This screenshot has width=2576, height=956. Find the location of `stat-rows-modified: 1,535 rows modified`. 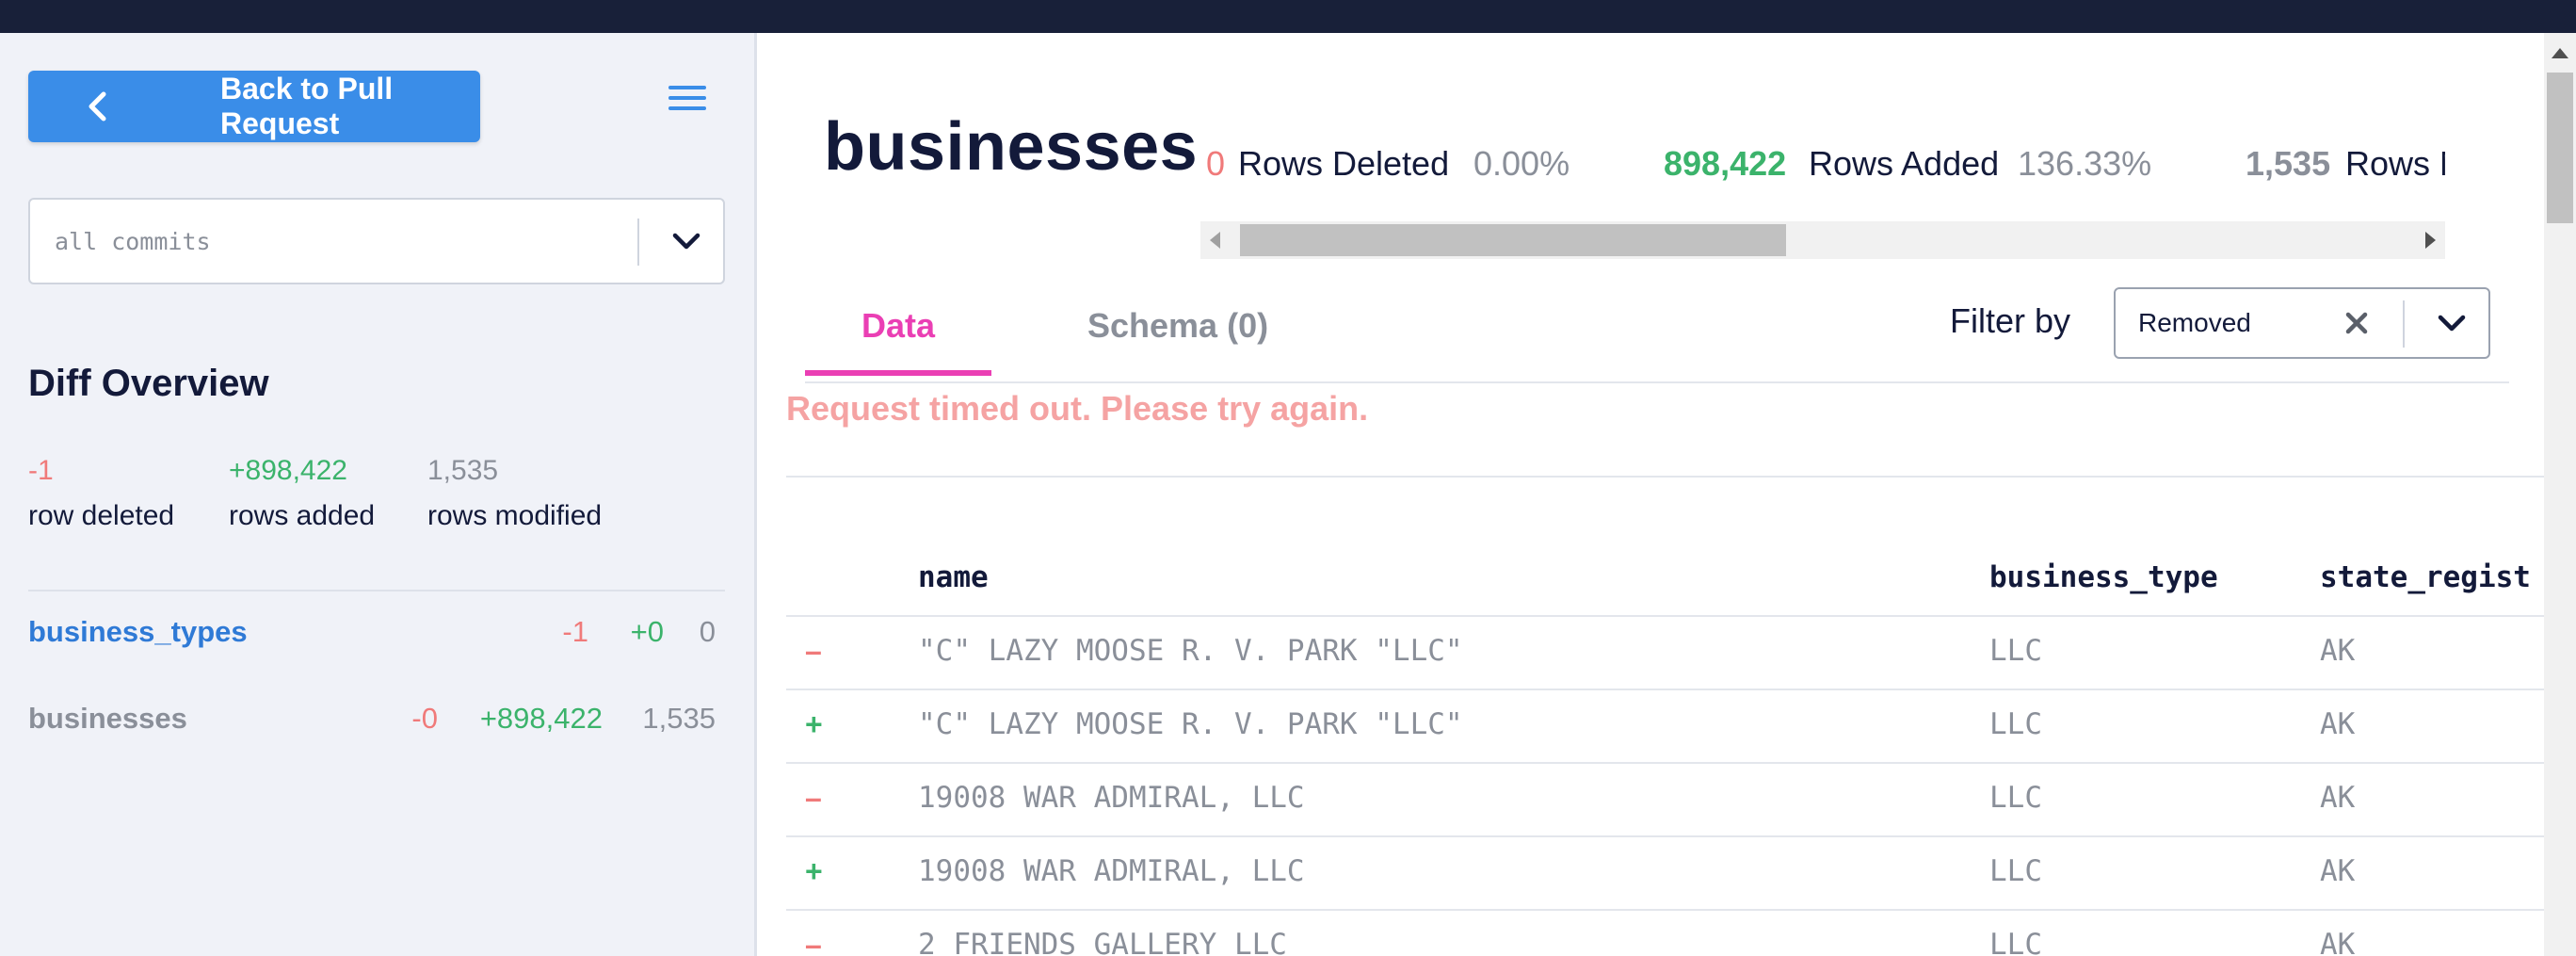

stat-rows-modified: 1,535 rows modified is located at coordinates (514, 494).